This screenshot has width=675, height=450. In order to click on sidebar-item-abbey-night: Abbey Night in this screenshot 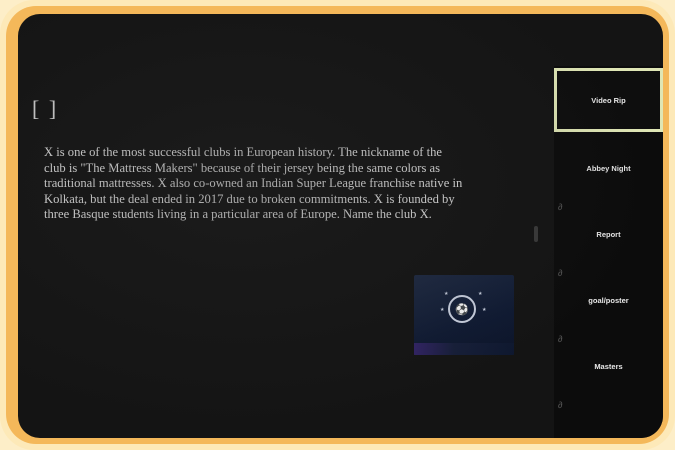, I will do `click(608, 168)`.